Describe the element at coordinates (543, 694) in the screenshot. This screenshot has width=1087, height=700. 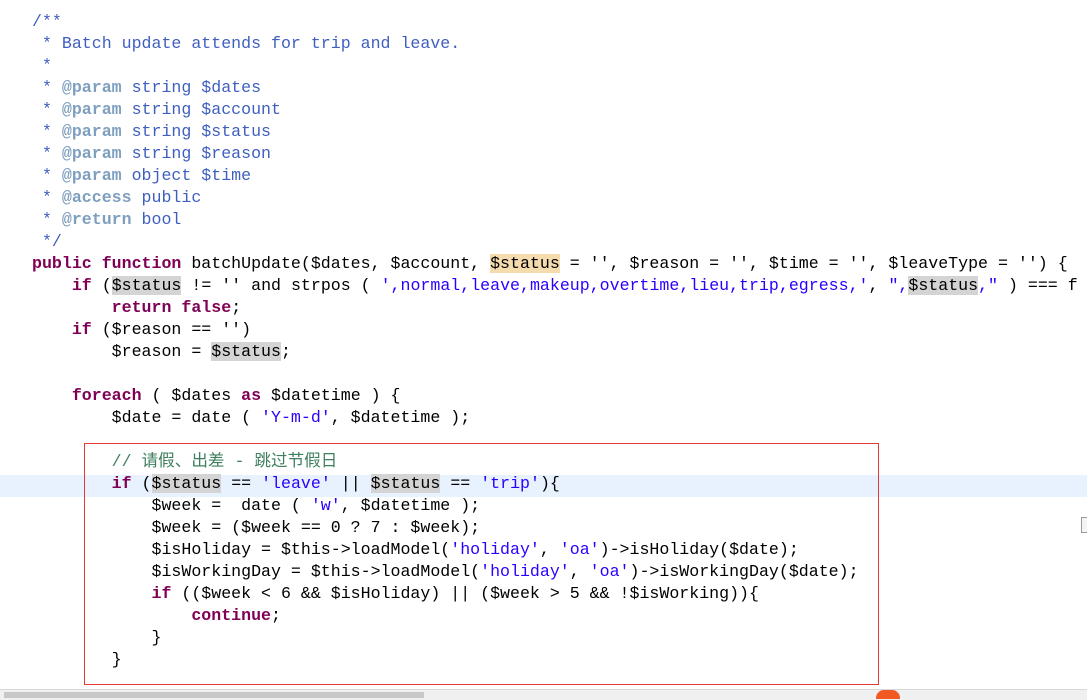
I see `horizontal-scrollbar` at that location.